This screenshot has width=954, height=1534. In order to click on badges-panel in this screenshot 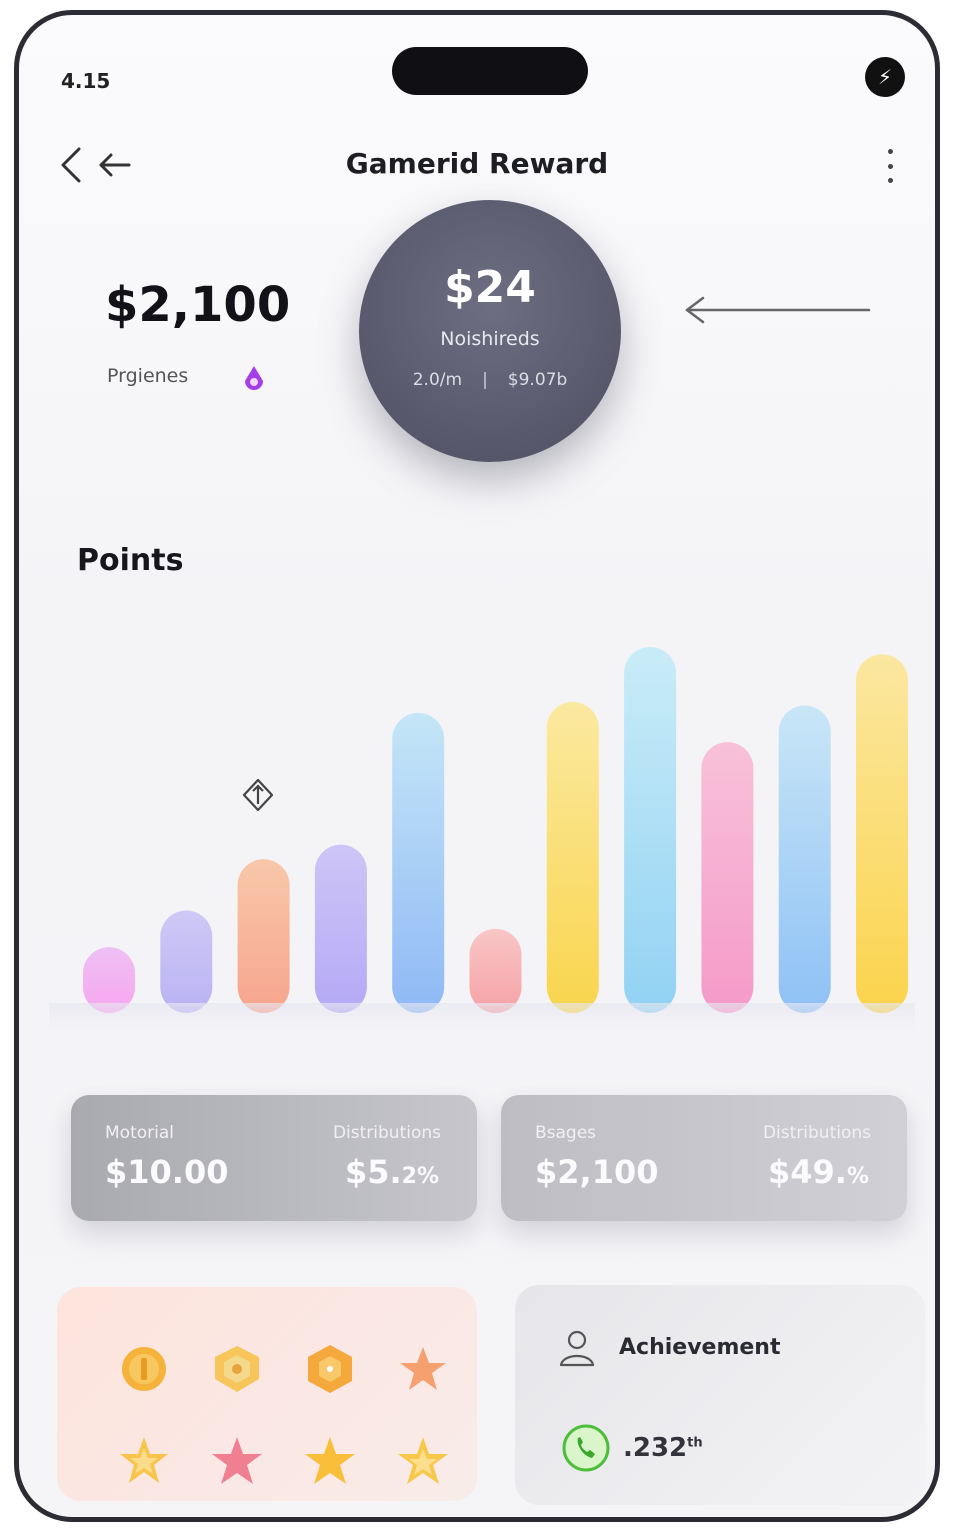, I will do `click(267, 1394)`.